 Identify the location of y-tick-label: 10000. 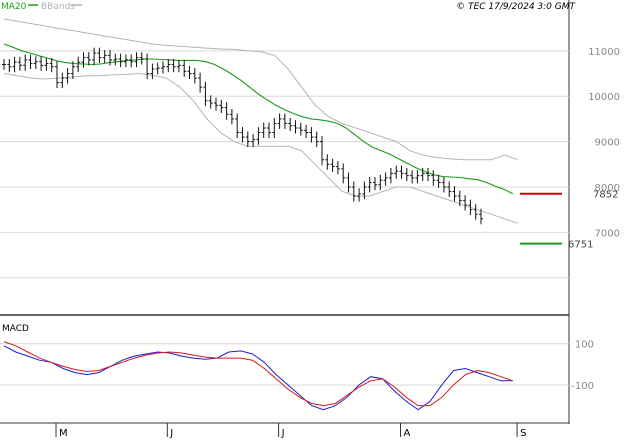
(604, 97).